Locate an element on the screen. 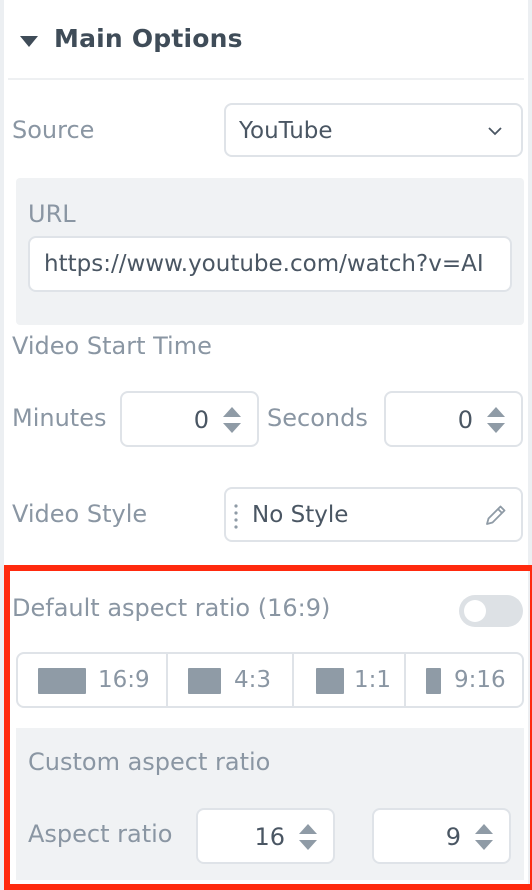 The image size is (532, 890). minutes-label: Minutes is located at coordinates (59, 418).